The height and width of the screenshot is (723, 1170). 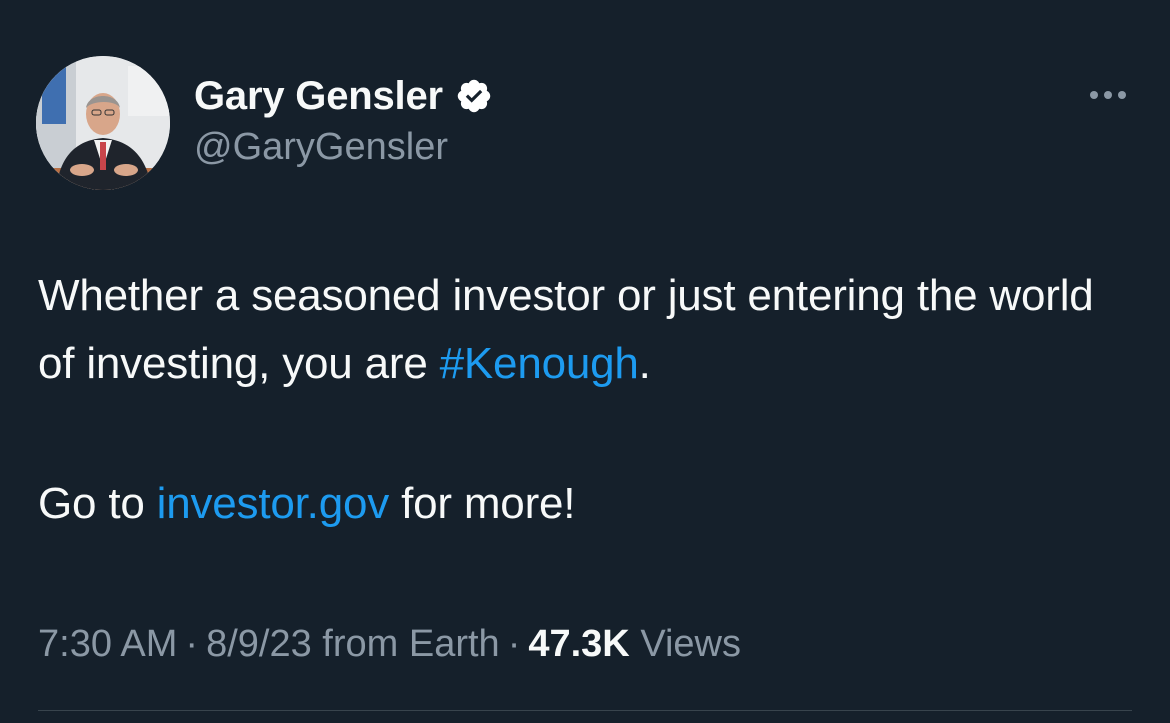 I want to click on tweet-text-line2-prefix: Go to, so click(x=97, y=503).